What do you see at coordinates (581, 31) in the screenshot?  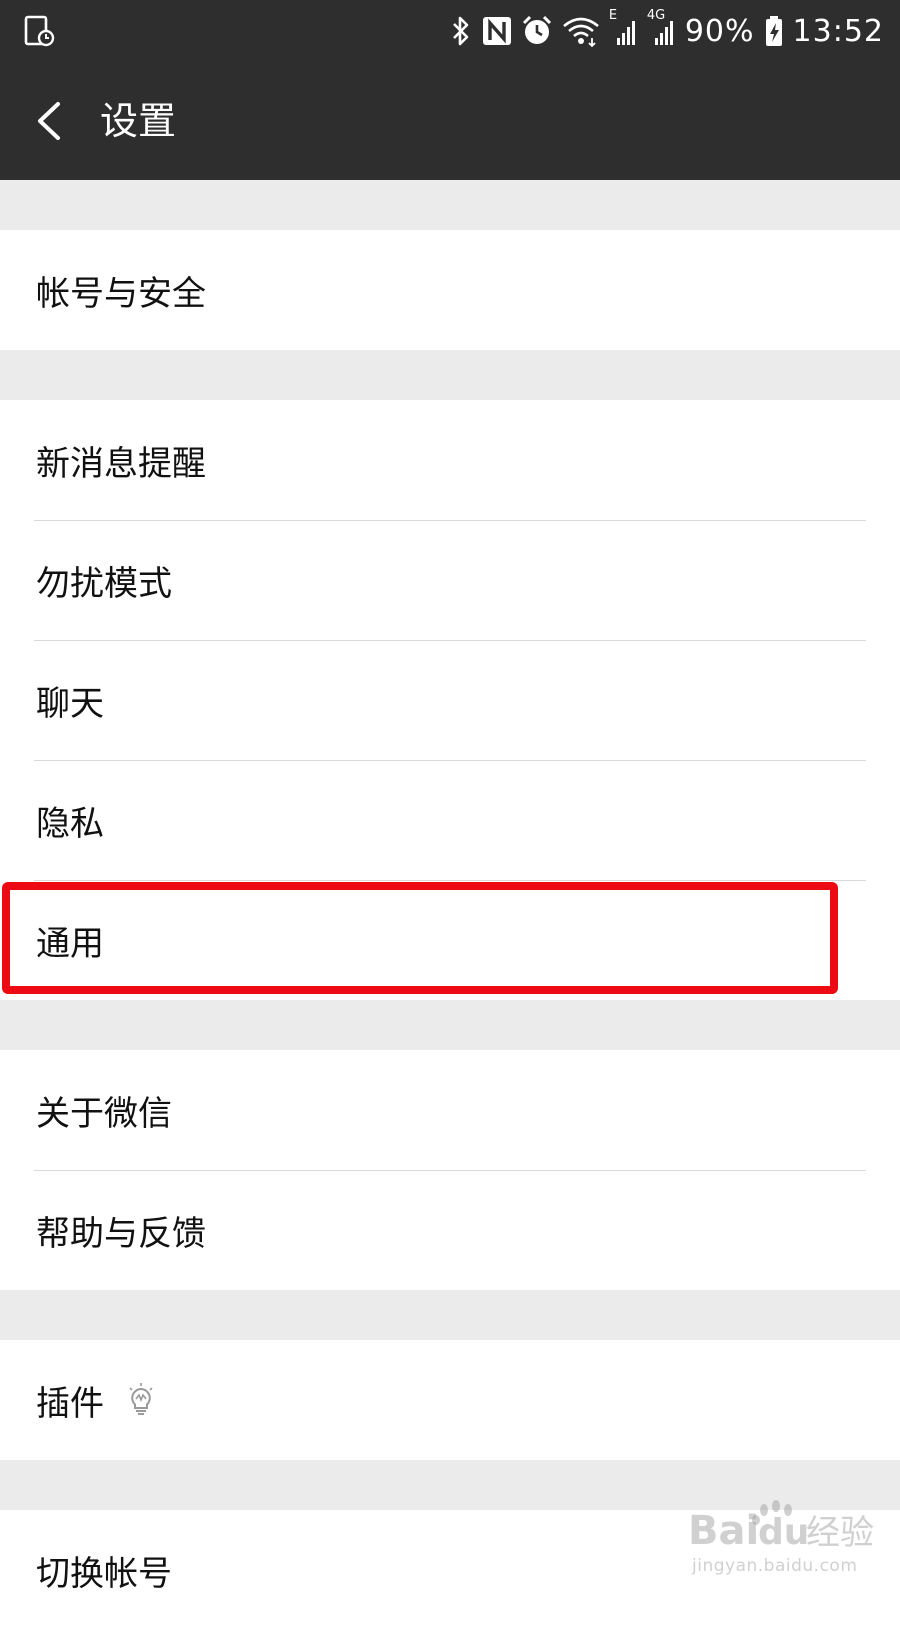 I see `wifi-icon` at bounding box center [581, 31].